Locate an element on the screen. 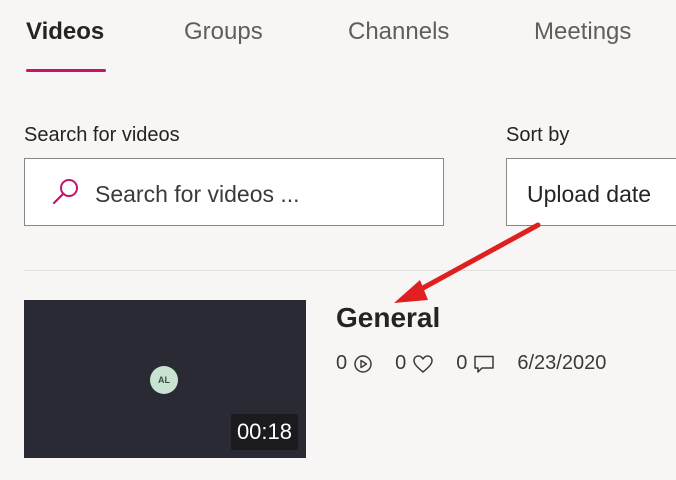  likes-count-group: 0 is located at coordinates (414, 363).